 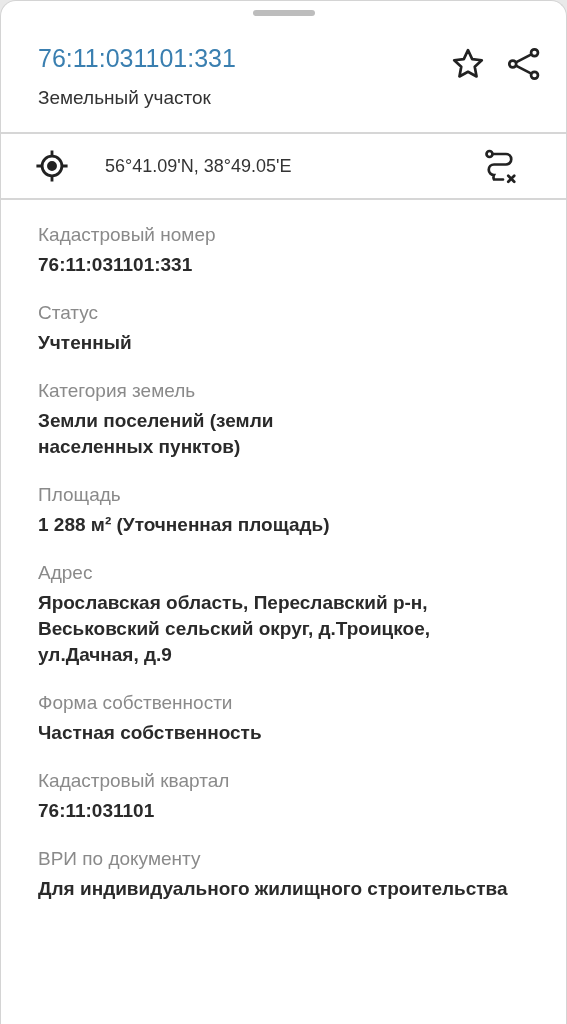 I want to click on drag-handle, so click(x=283, y=13).